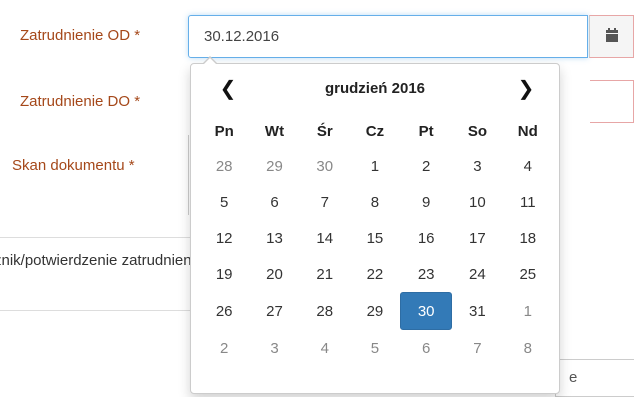 Image resolution: width=634 pixels, height=397 pixels. I want to click on day-cell: 27, so click(274, 311).